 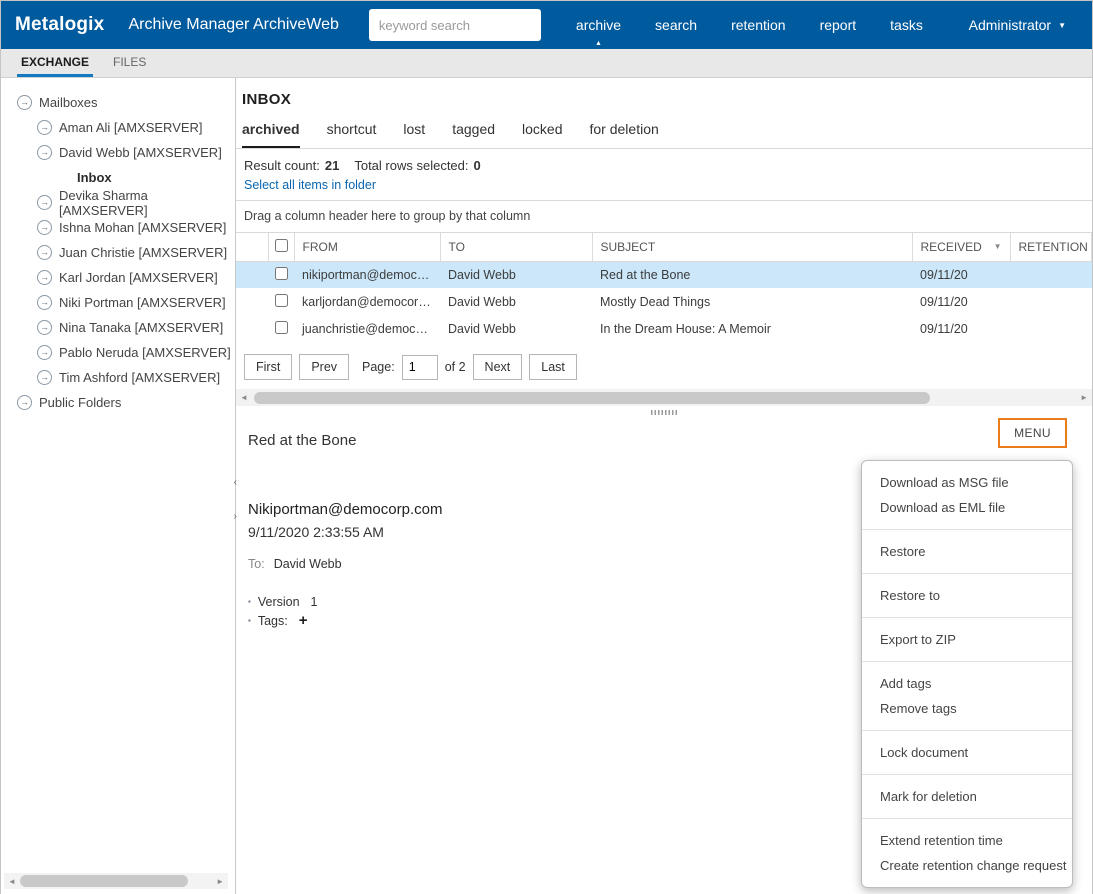 I want to click on to-label: To:, so click(x=256, y=564).